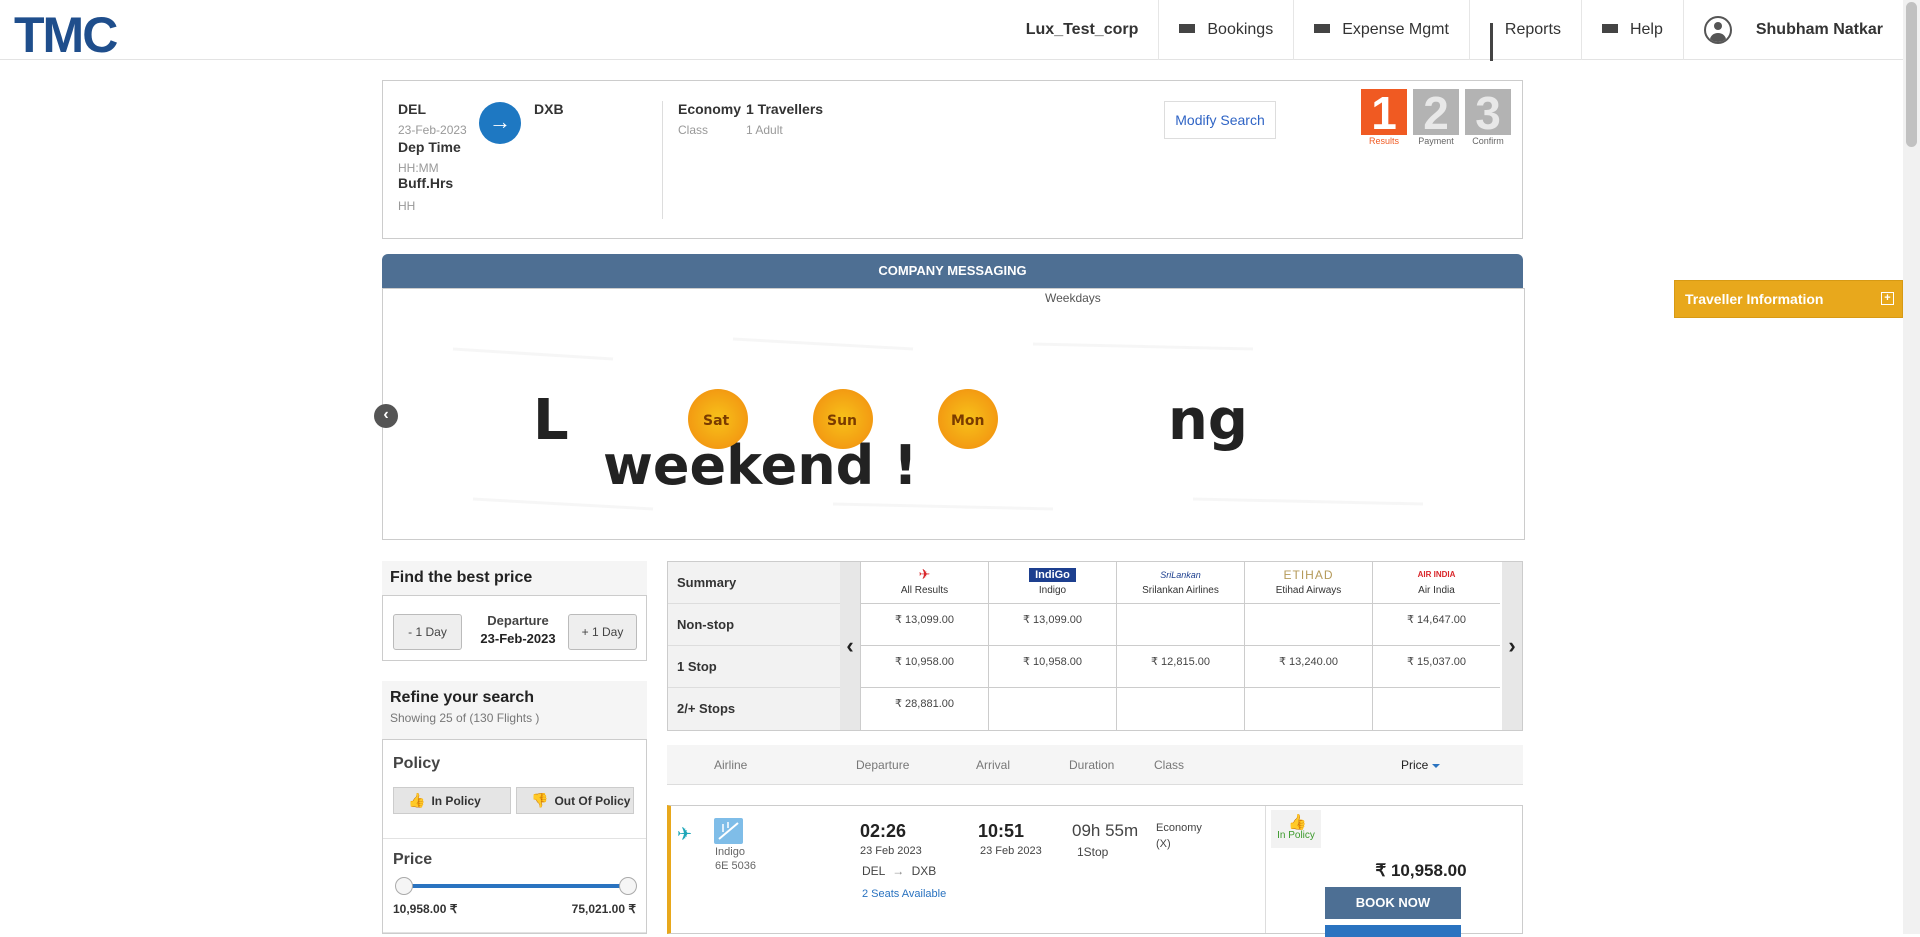  What do you see at coordinates (427, 632) in the screenshot?
I see `minus-day-button: - 1 Day` at bounding box center [427, 632].